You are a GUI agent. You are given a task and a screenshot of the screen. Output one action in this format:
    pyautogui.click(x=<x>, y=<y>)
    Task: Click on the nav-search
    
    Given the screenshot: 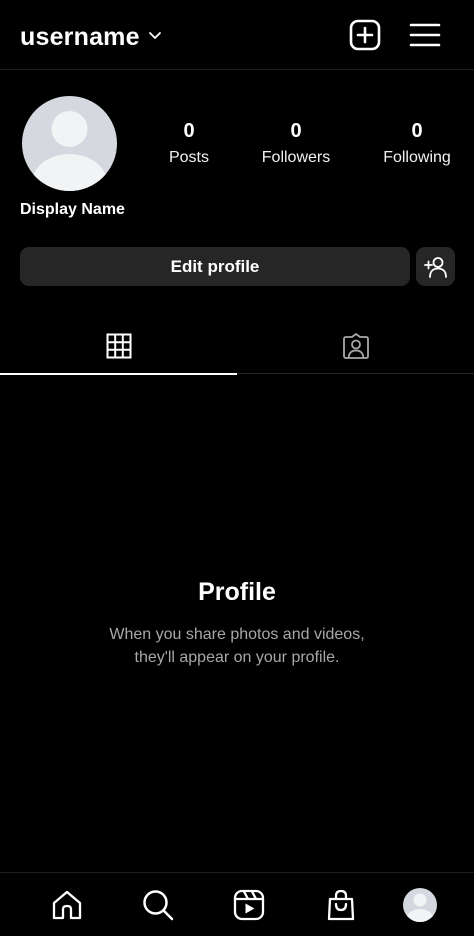 What is the action you would take?
    pyautogui.click(x=158, y=905)
    